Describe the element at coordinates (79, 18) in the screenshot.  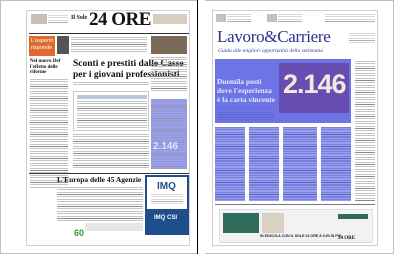
I see `masthead-prefix: Il Sole` at that location.